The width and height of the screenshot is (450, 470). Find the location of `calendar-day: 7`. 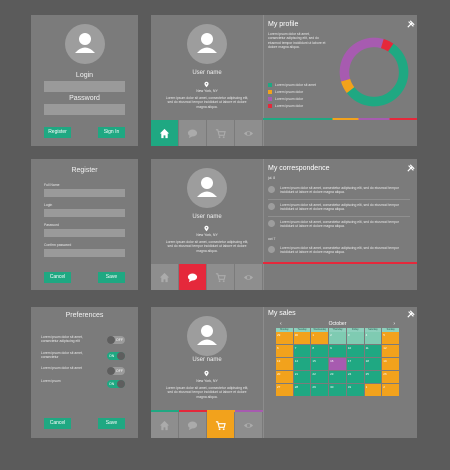

calendar-day: 7 is located at coordinates (302, 351).